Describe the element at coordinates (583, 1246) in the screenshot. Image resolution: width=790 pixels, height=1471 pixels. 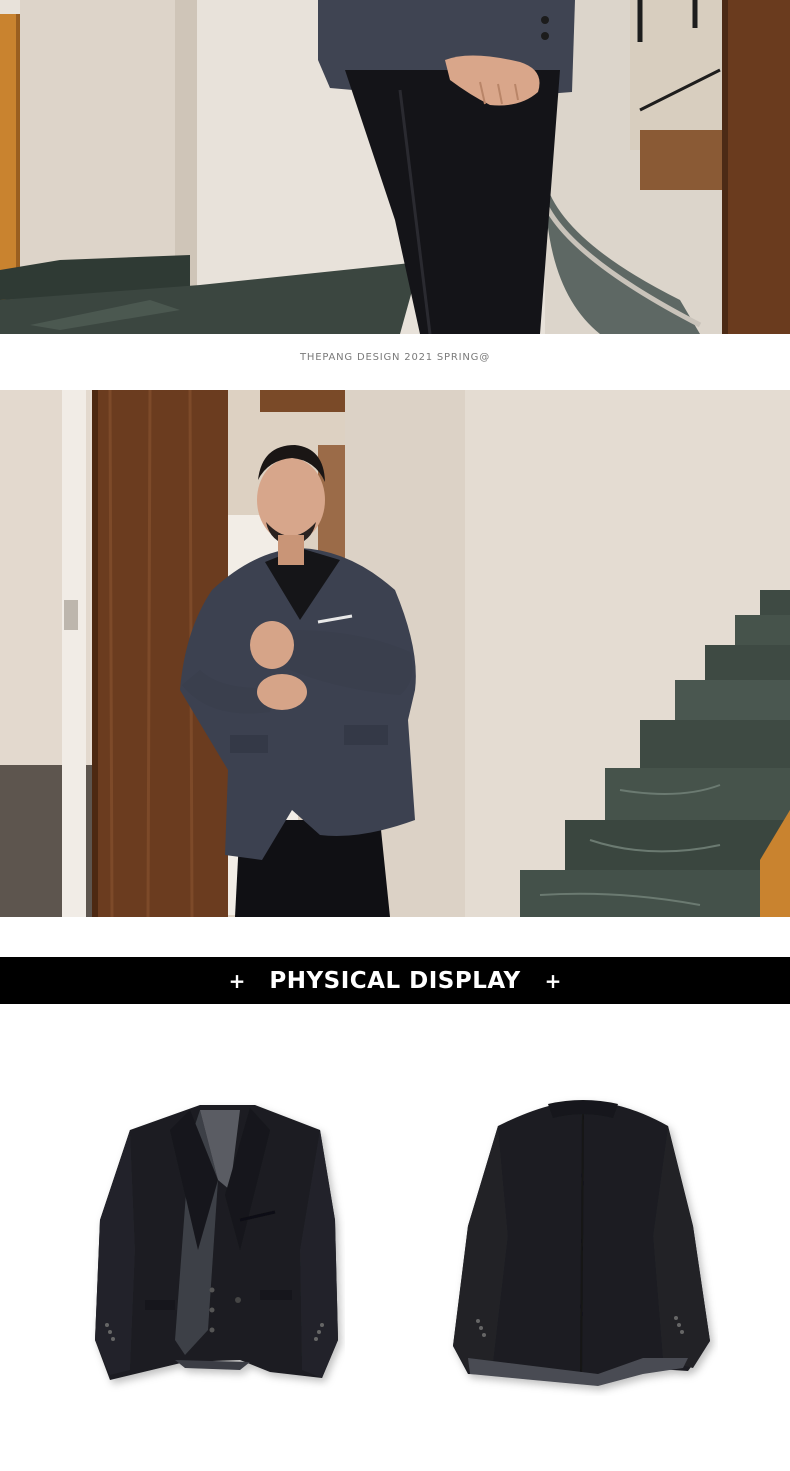
I see `jacket-back-image` at that location.